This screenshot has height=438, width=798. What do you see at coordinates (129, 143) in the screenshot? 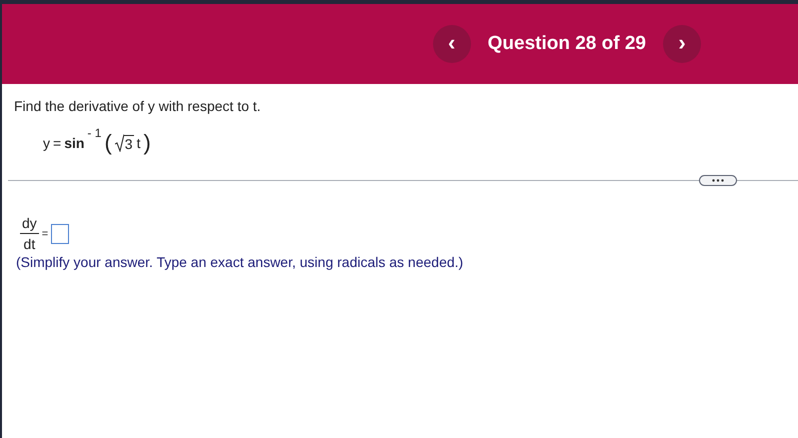
I see `radicand: 3` at bounding box center [129, 143].